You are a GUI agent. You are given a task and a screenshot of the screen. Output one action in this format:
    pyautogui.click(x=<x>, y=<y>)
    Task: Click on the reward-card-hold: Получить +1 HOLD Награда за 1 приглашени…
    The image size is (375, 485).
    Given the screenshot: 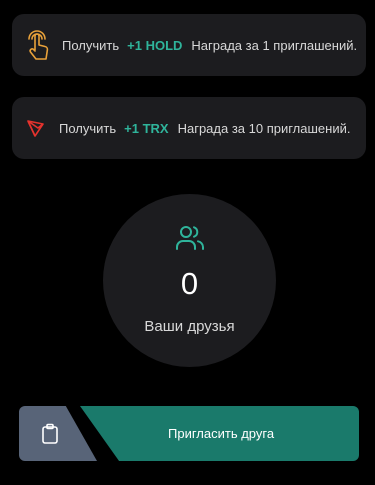 What is the action you would take?
    pyautogui.click(x=189, y=45)
    